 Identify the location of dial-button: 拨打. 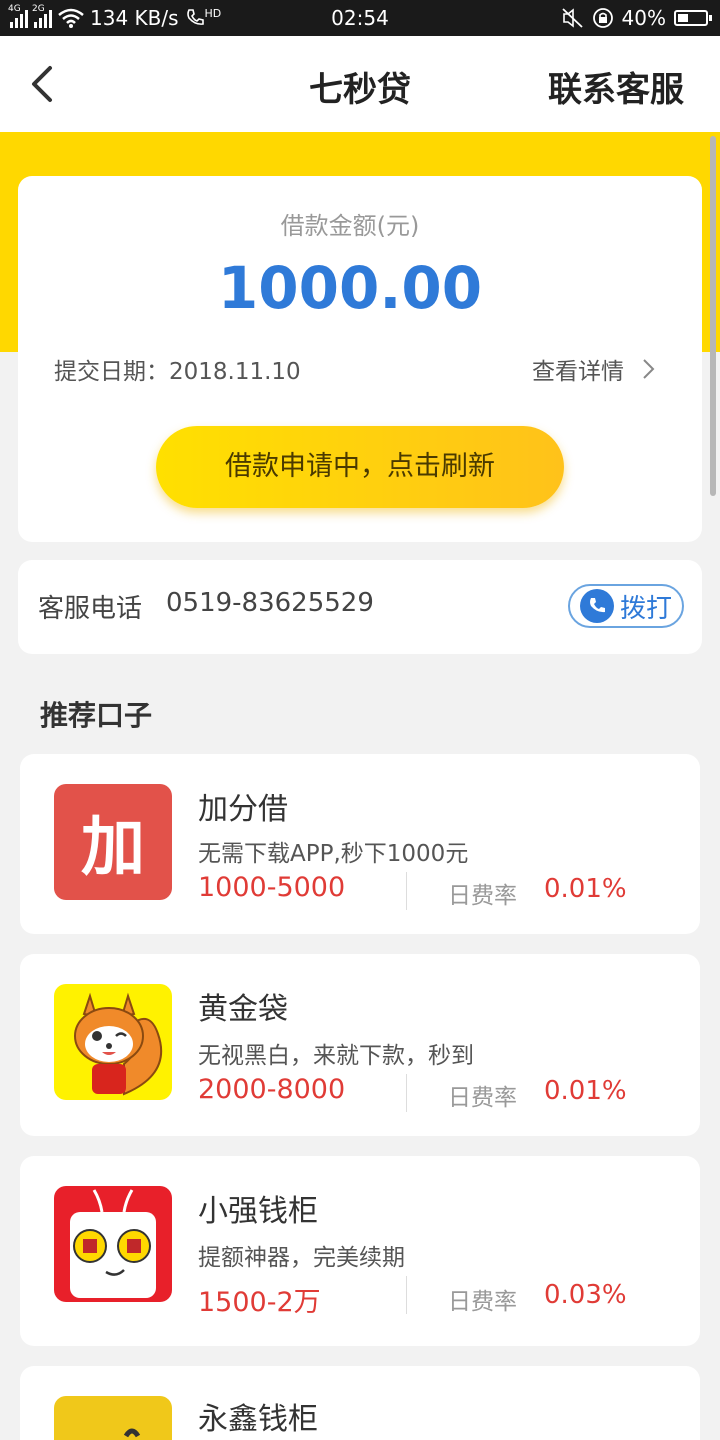
(626, 606).